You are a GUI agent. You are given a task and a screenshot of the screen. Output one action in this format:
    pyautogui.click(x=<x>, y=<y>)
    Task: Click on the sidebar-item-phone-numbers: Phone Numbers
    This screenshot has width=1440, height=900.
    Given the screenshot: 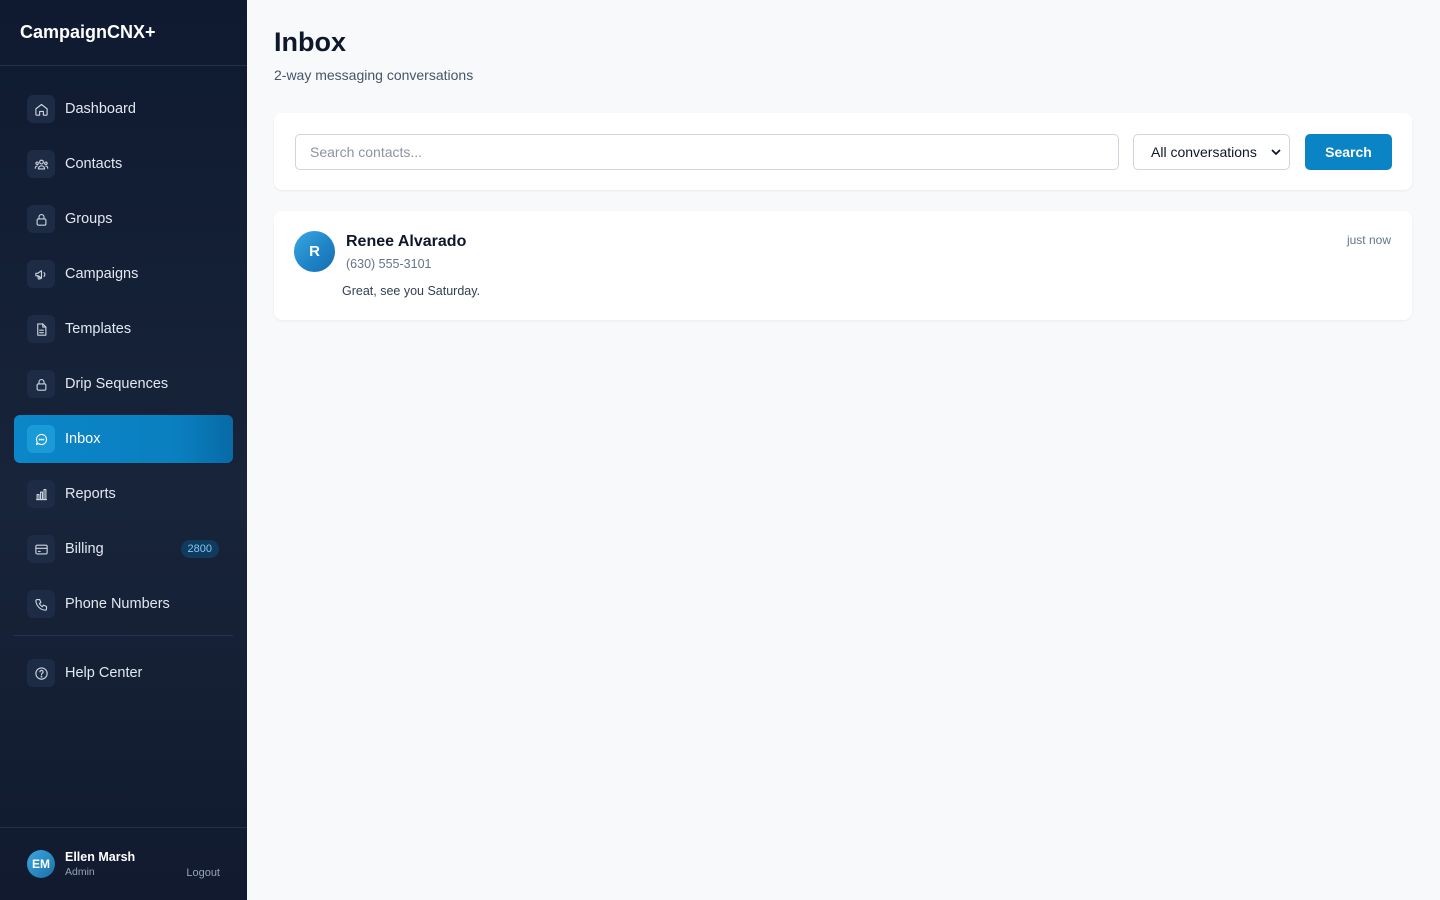 What is the action you would take?
    pyautogui.click(x=123, y=604)
    